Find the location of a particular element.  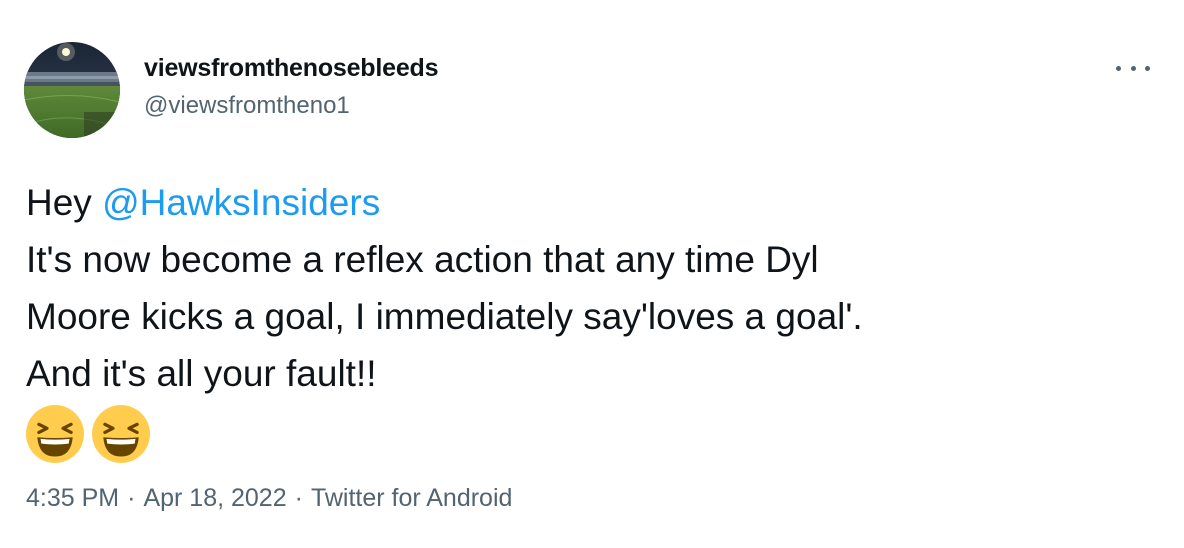

more-horizontal-icon is located at coordinates (1133, 68).